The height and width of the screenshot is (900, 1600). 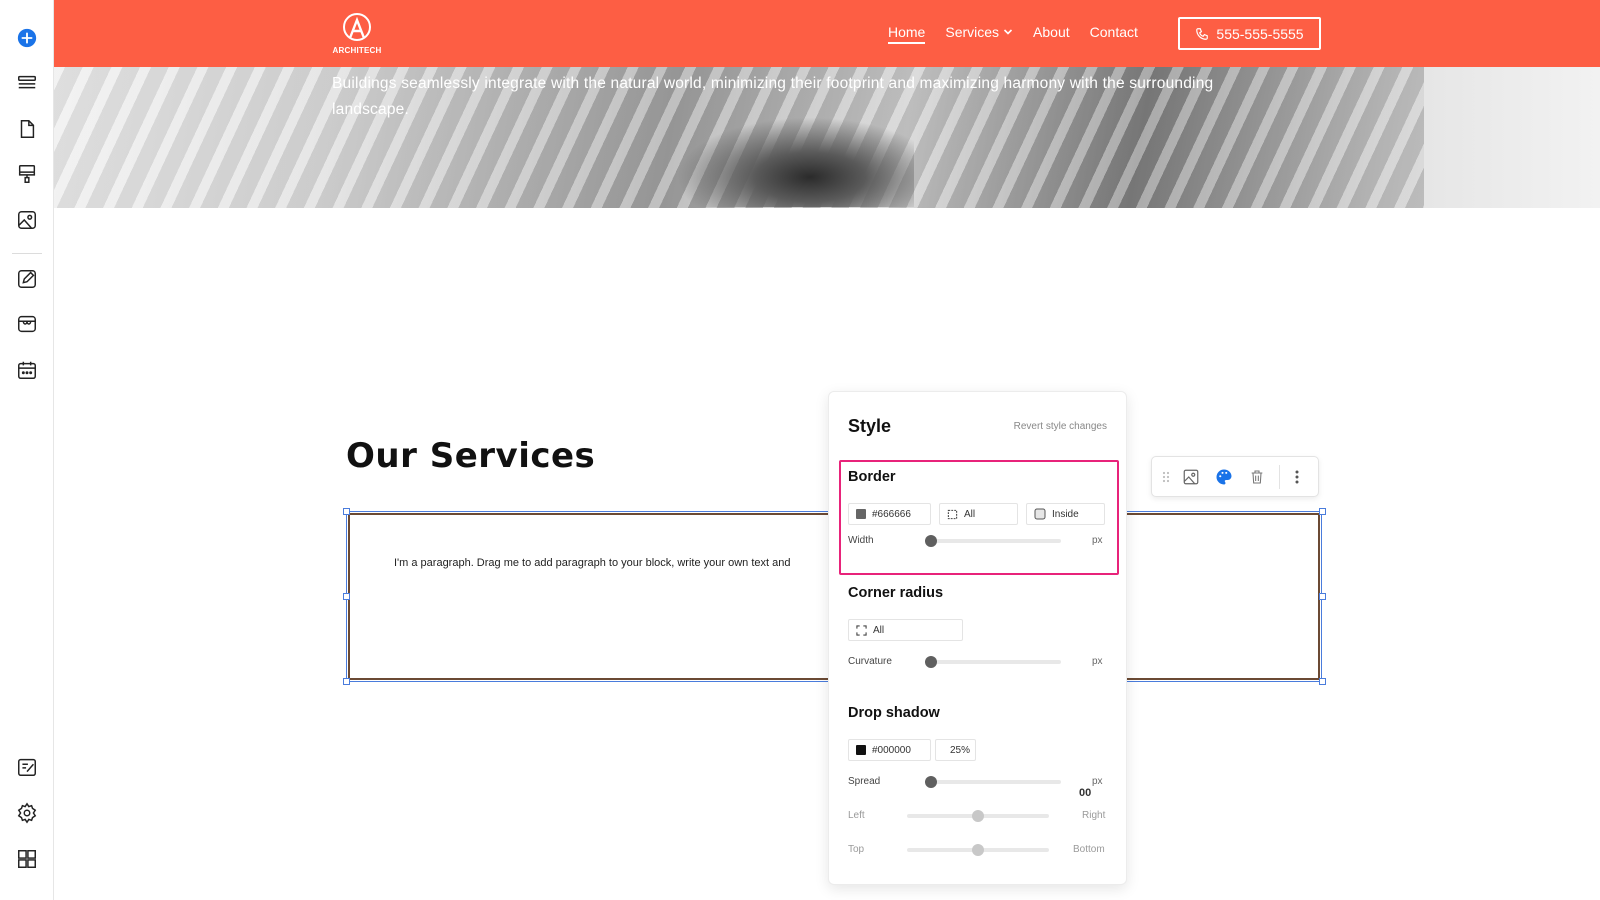 I want to click on border-width-label: Width, so click(x=861, y=540).